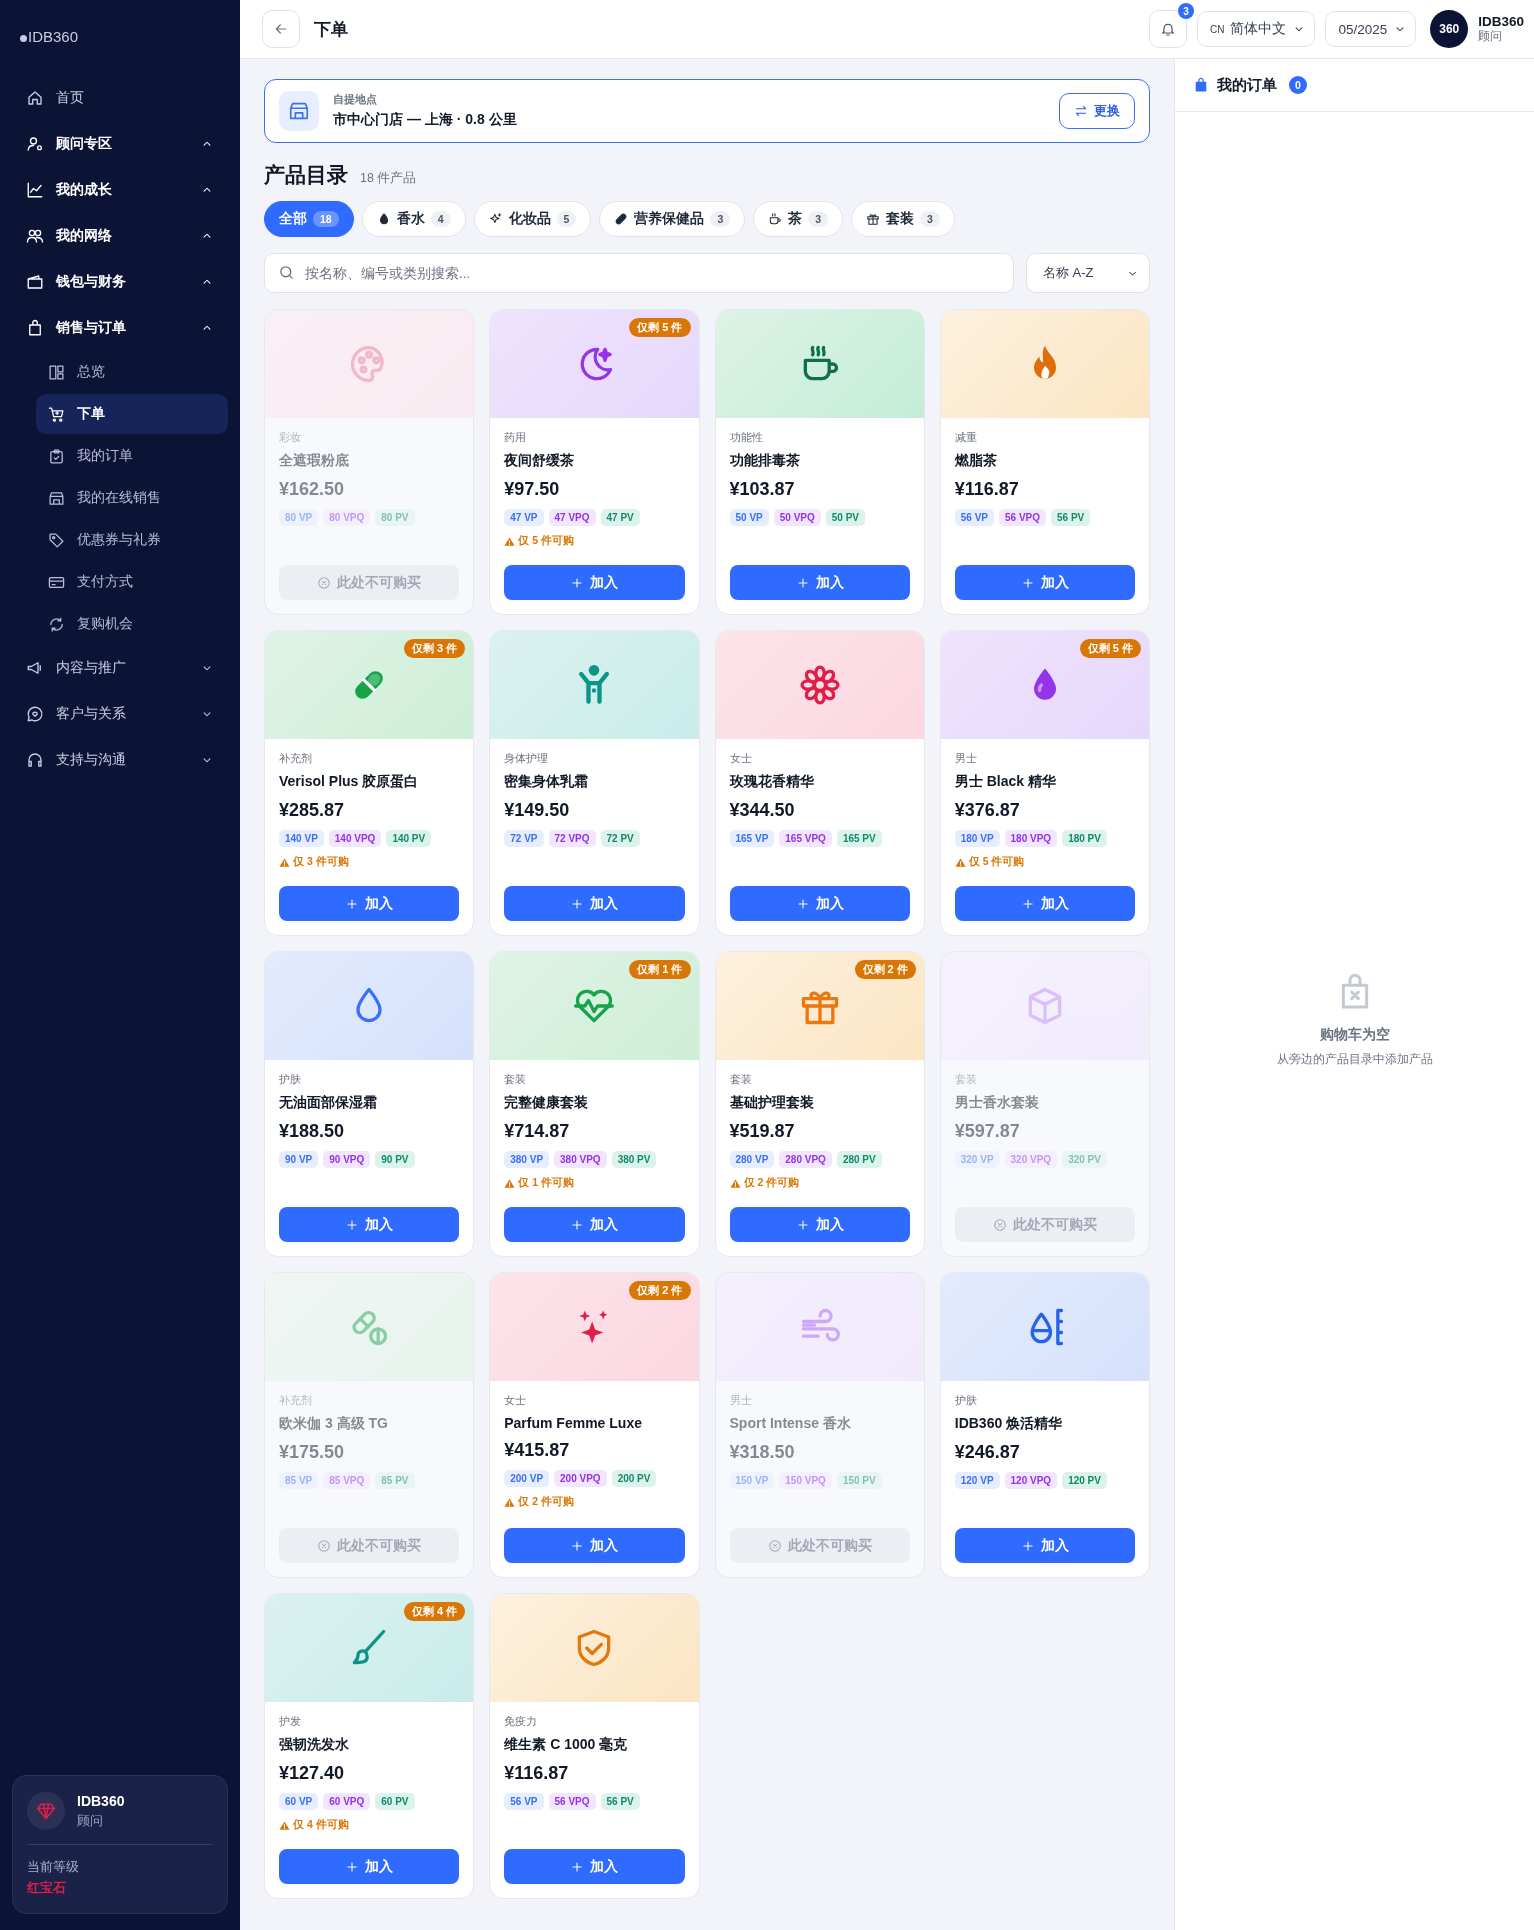 Image resolution: width=1534 pixels, height=1930 pixels. I want to click on vpq-tag: 320 VPQ, so click(1031, 1159).